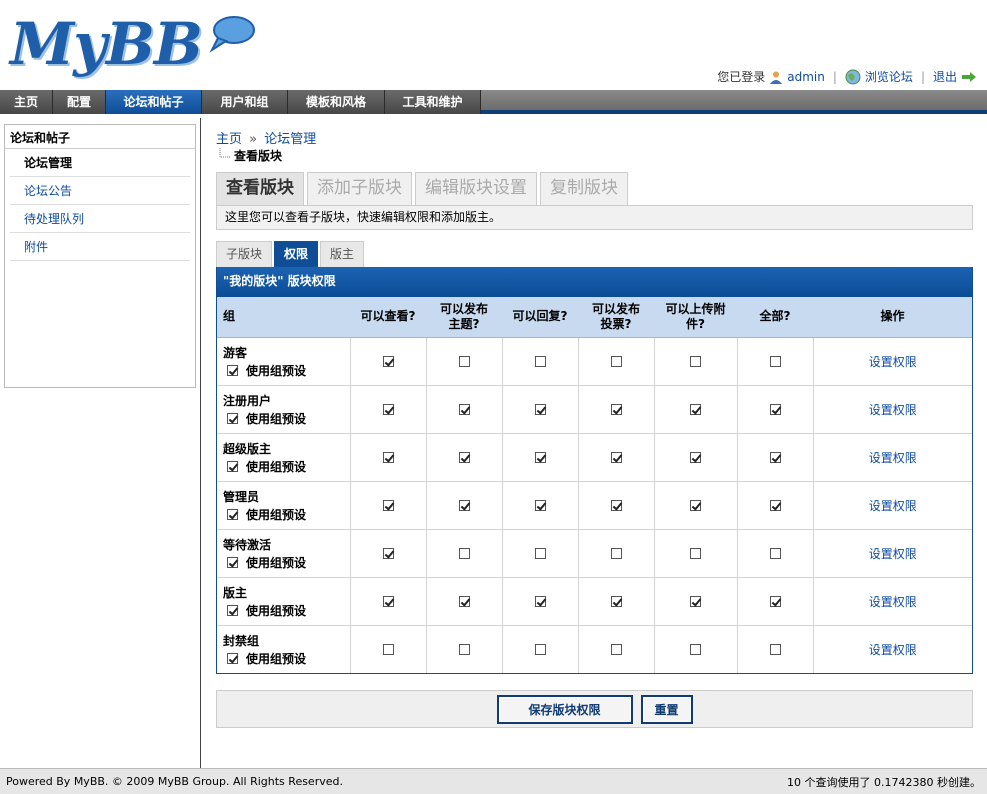  What do you see at coordinates (969, 77) in the screenshot?
I see `logout-arrow-icon` at bounding box center [969, 77].